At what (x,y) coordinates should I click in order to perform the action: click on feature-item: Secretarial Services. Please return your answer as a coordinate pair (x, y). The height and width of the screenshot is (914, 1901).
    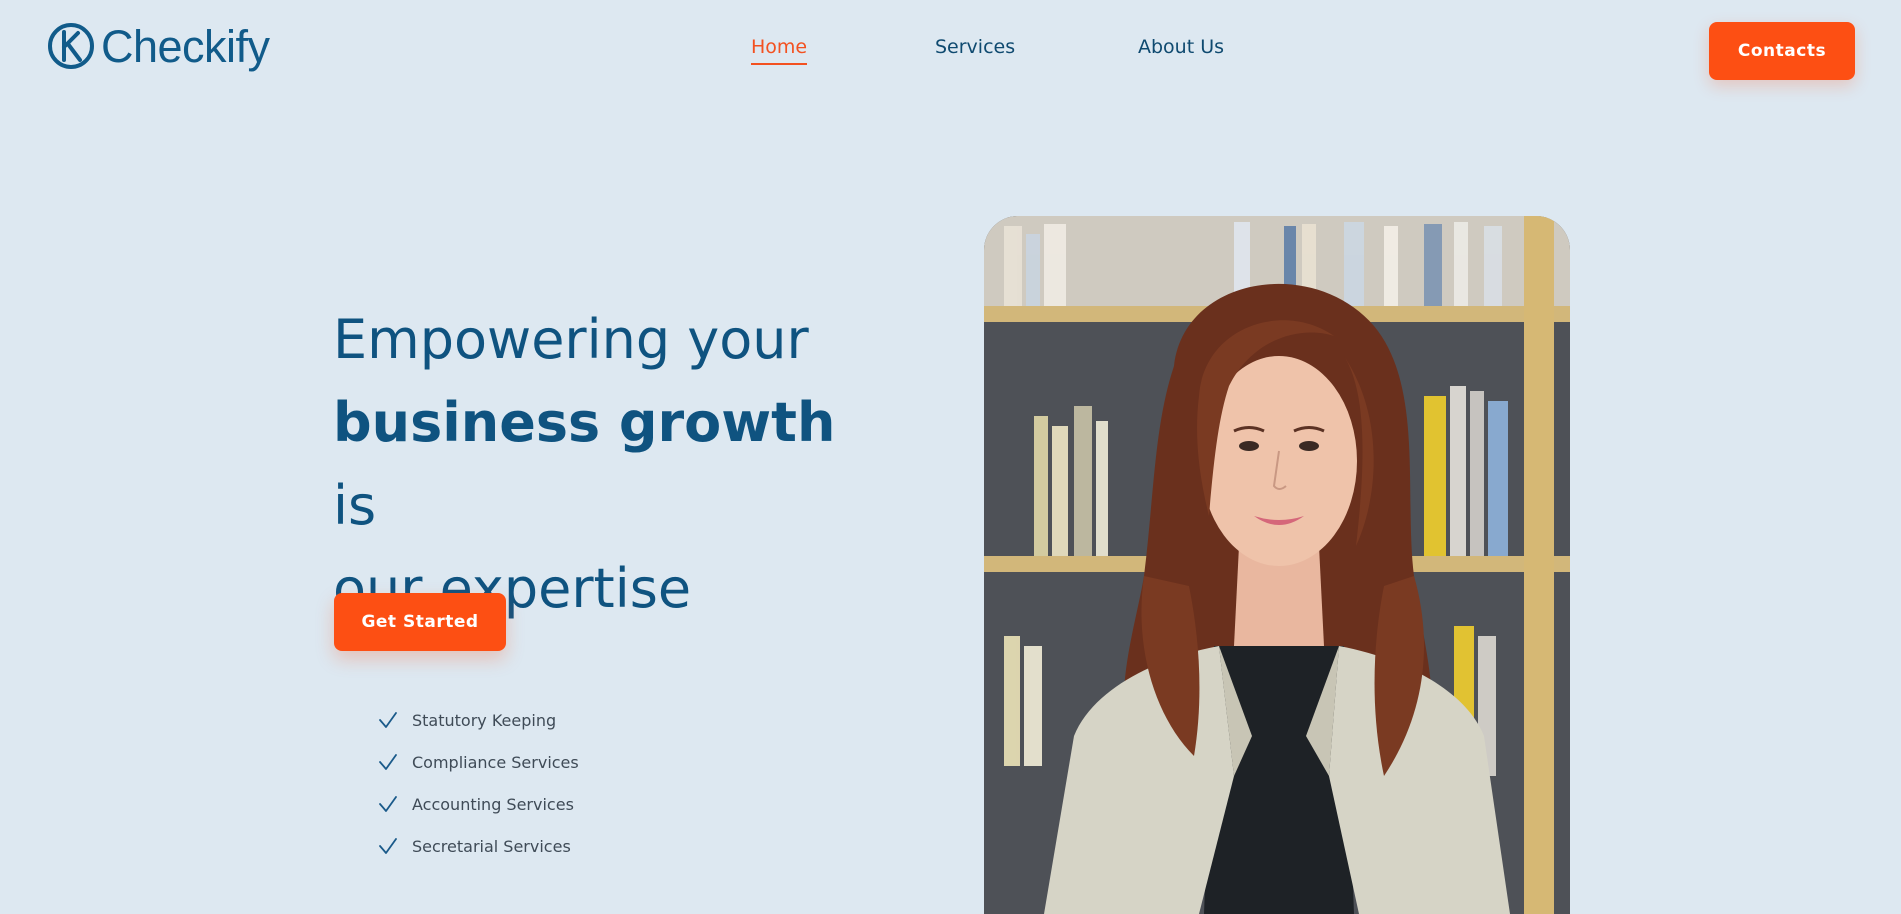
    Looking at the image, I should click on (478, 846).